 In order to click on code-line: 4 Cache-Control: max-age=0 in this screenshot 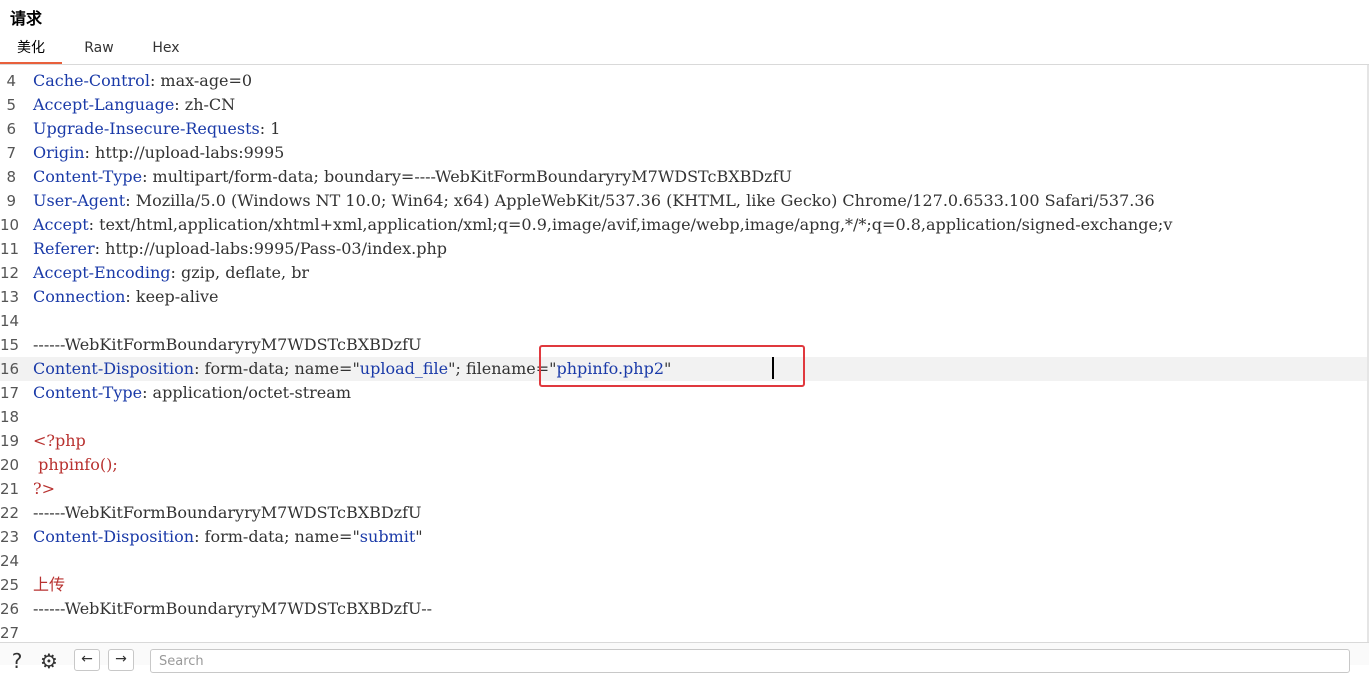, I will do `click(684, 81)`.